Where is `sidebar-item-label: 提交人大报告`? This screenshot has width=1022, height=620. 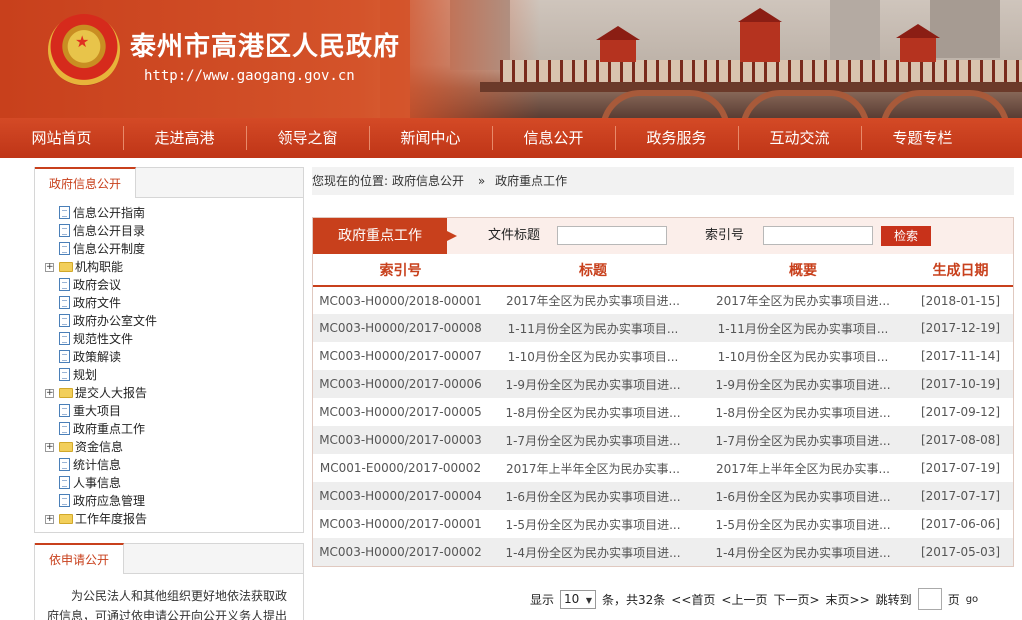 sidebar-item-label: 提交人大报告 is located at coordinates (111, 393).